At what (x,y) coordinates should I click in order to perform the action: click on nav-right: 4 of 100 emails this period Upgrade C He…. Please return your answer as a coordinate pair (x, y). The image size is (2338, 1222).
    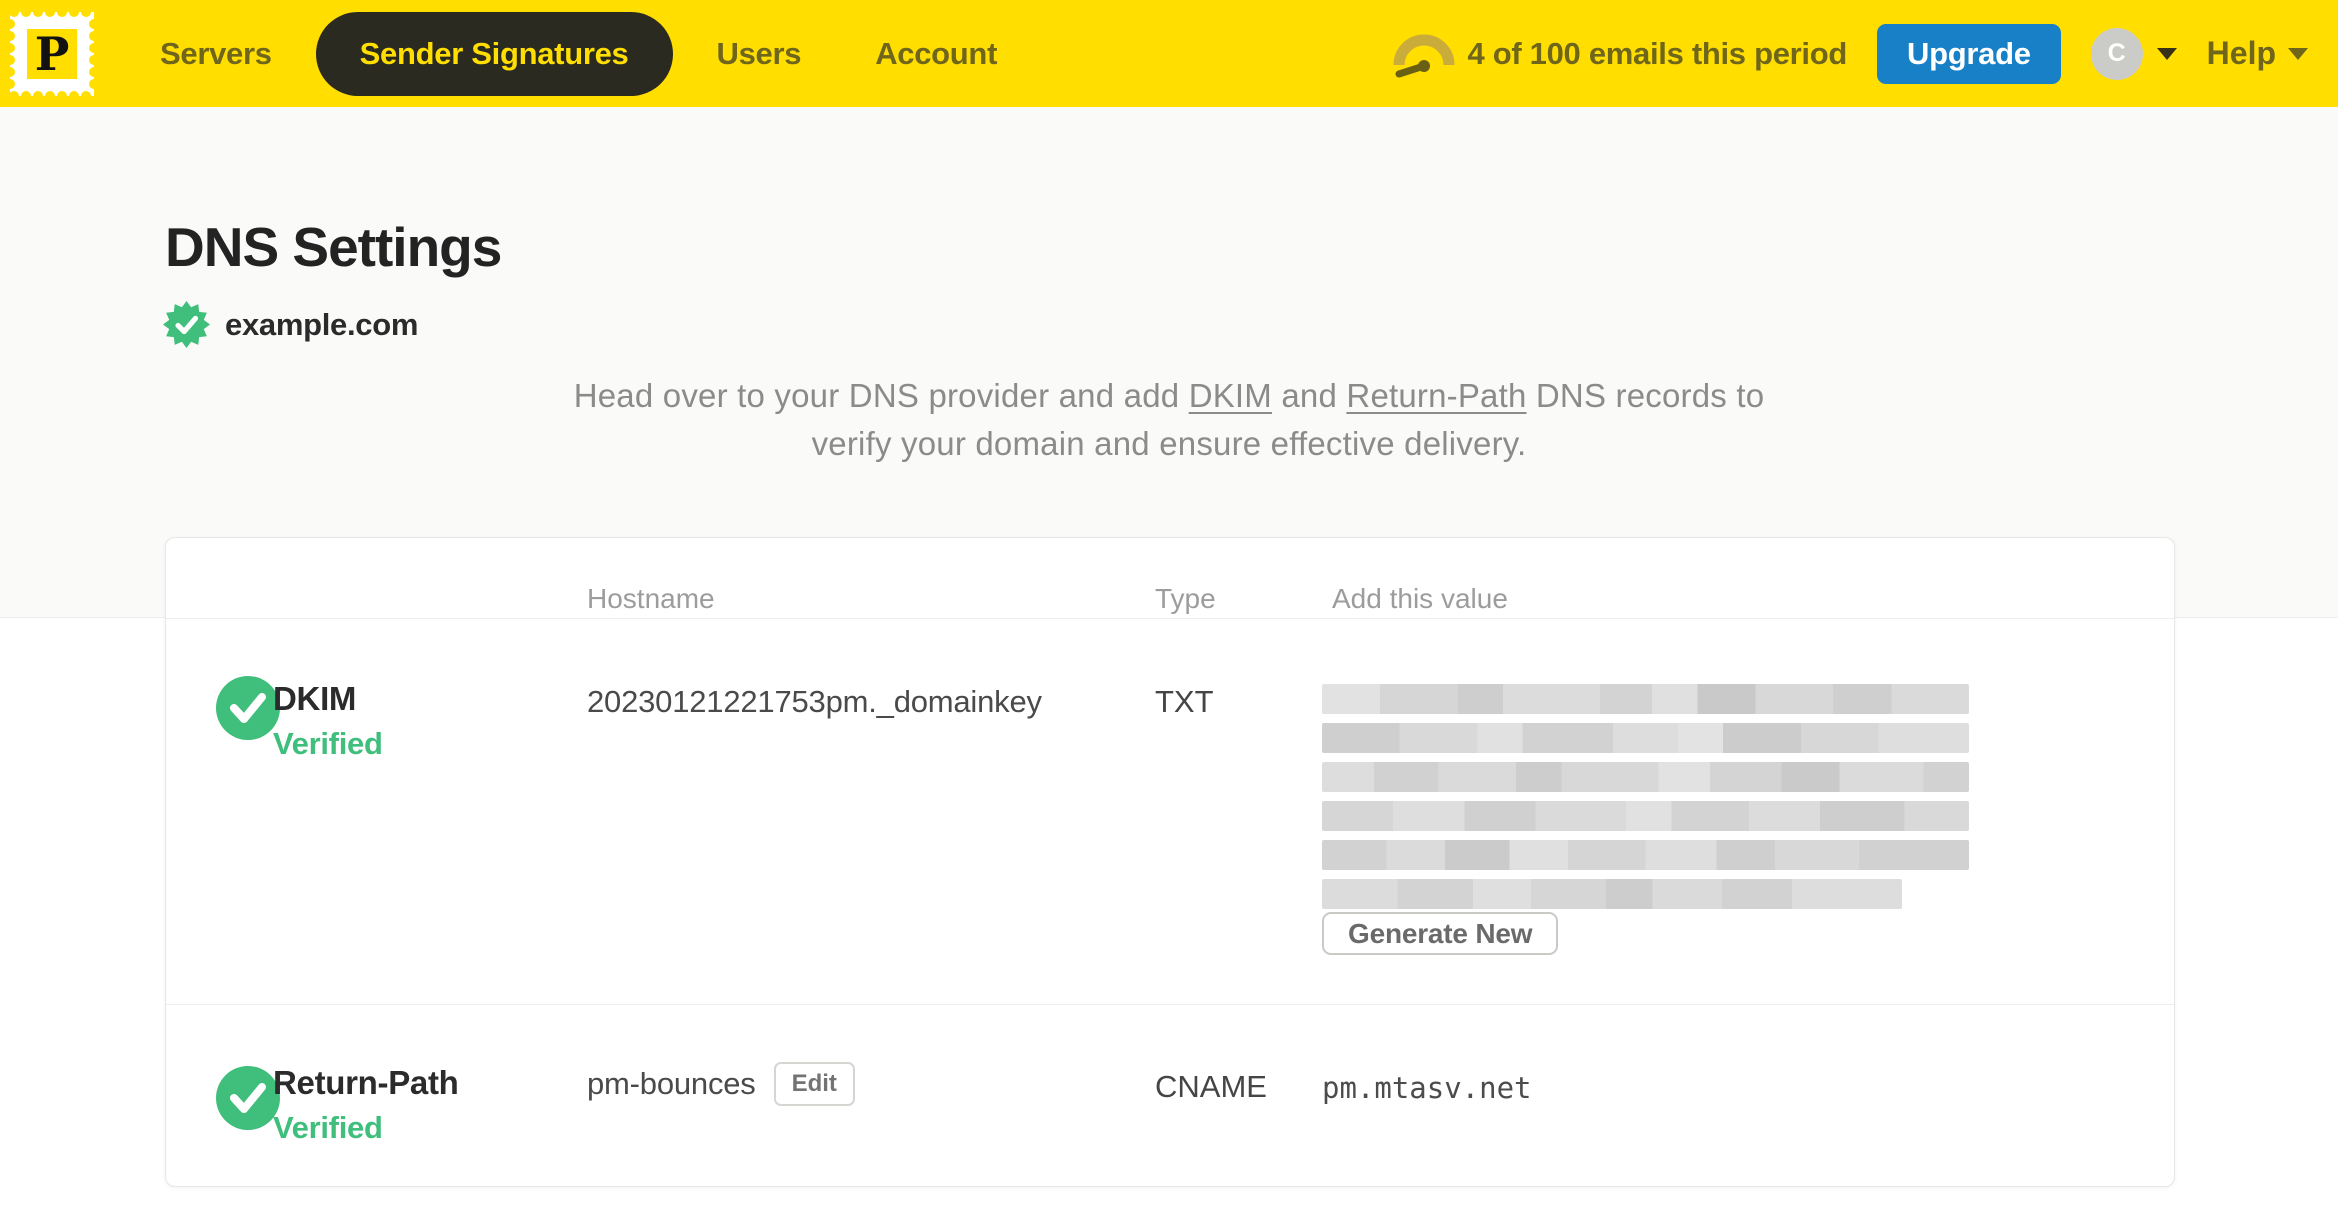
    Looking at the image, I should click on (1850, 53).